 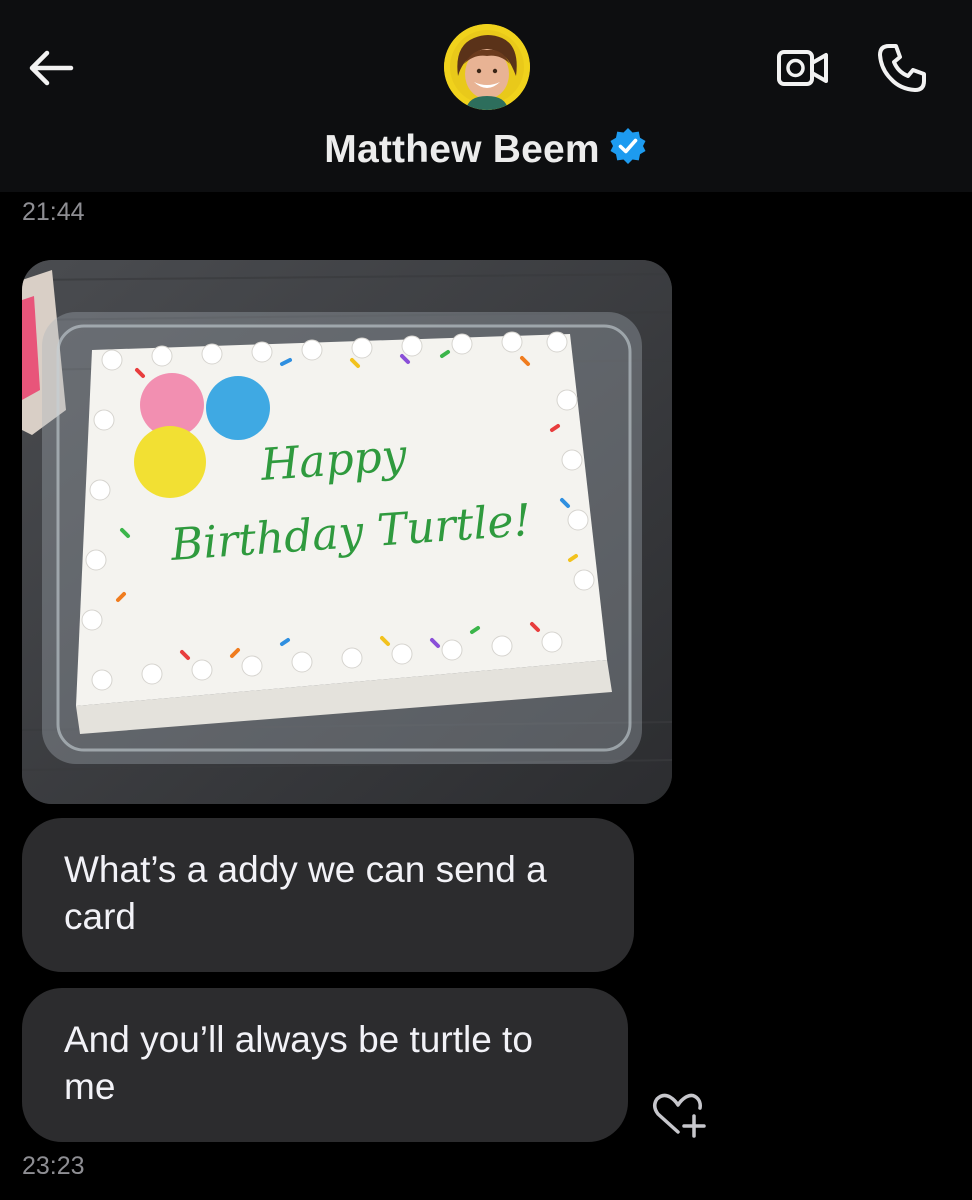 I want to click on message-timestamp: 23:23, so click(x=53, y=1166).